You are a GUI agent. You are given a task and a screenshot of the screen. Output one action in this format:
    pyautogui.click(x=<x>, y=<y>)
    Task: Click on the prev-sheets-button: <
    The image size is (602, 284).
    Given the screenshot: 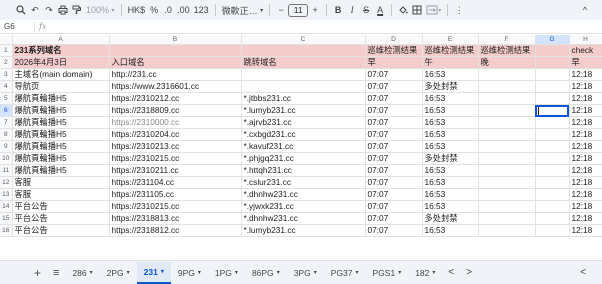 What is the action you would take?
    pyautogui.click(x=451, y=273)
    